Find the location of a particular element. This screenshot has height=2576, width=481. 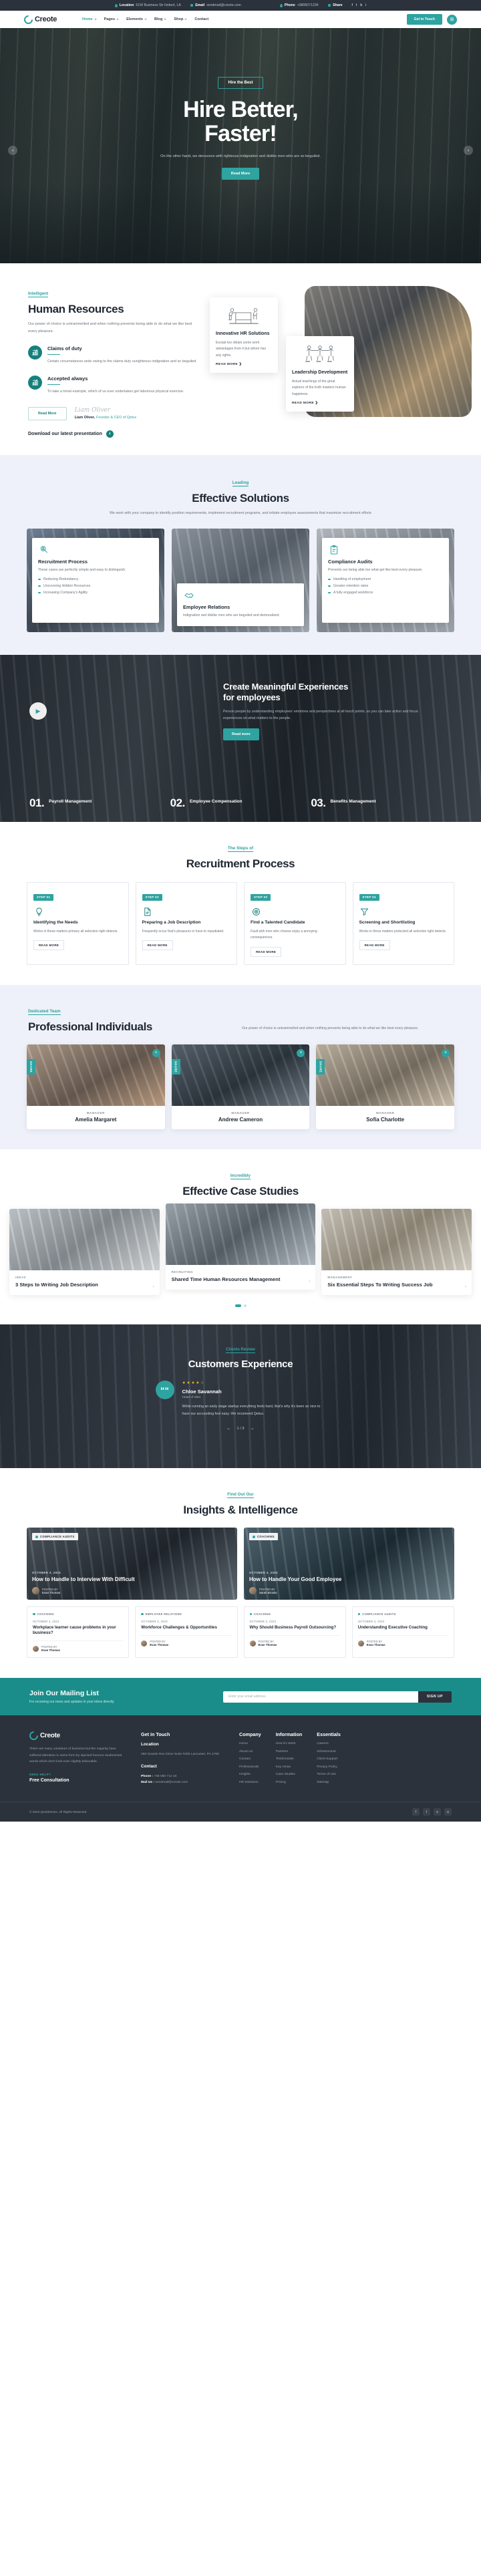

bulb-icon is located at coordinates (38, 911).